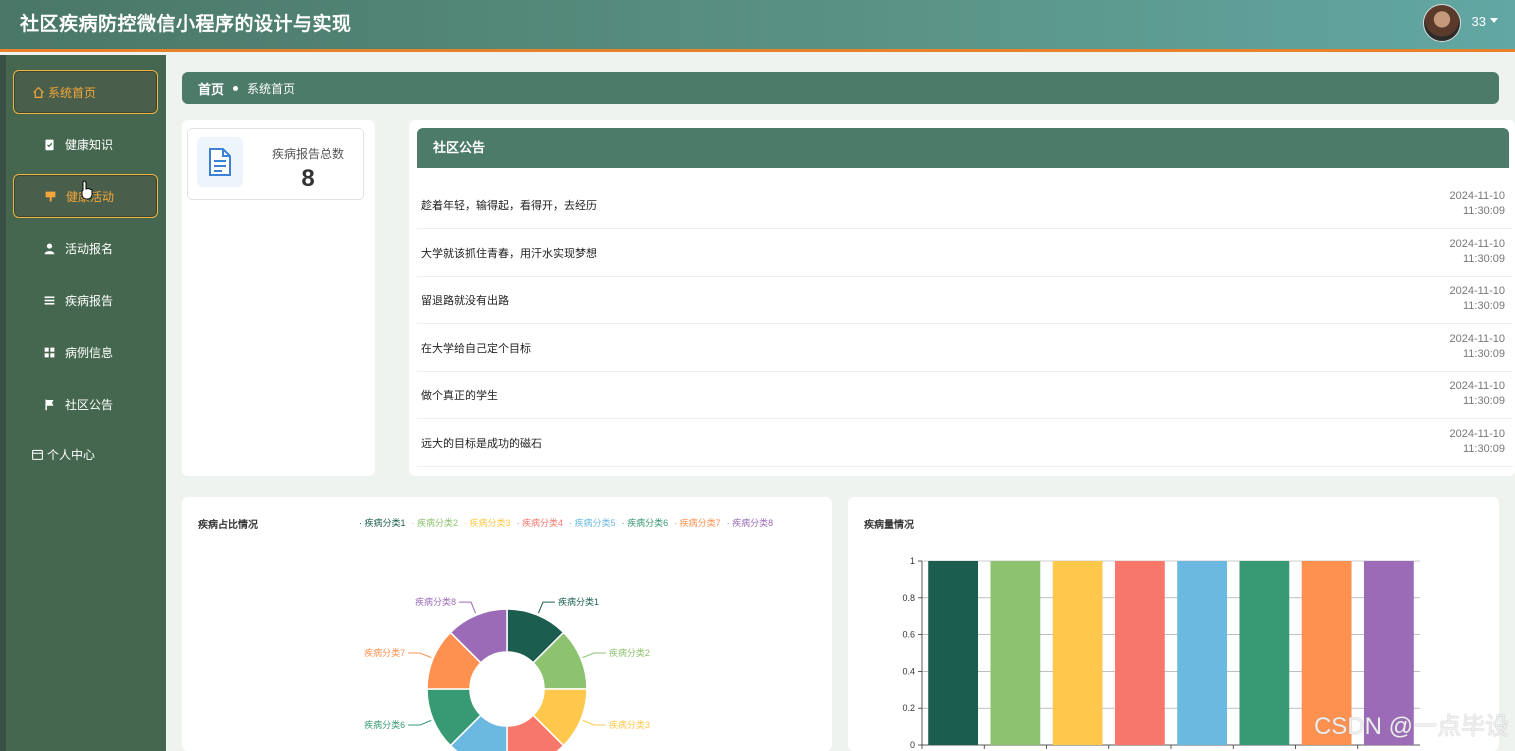 This screenshot has width=1515, height=751. What do you see at coordinates (211, 88) in the screenshot?
I see `breadcrumb-home: 首页` at bounding box center [211, 88].